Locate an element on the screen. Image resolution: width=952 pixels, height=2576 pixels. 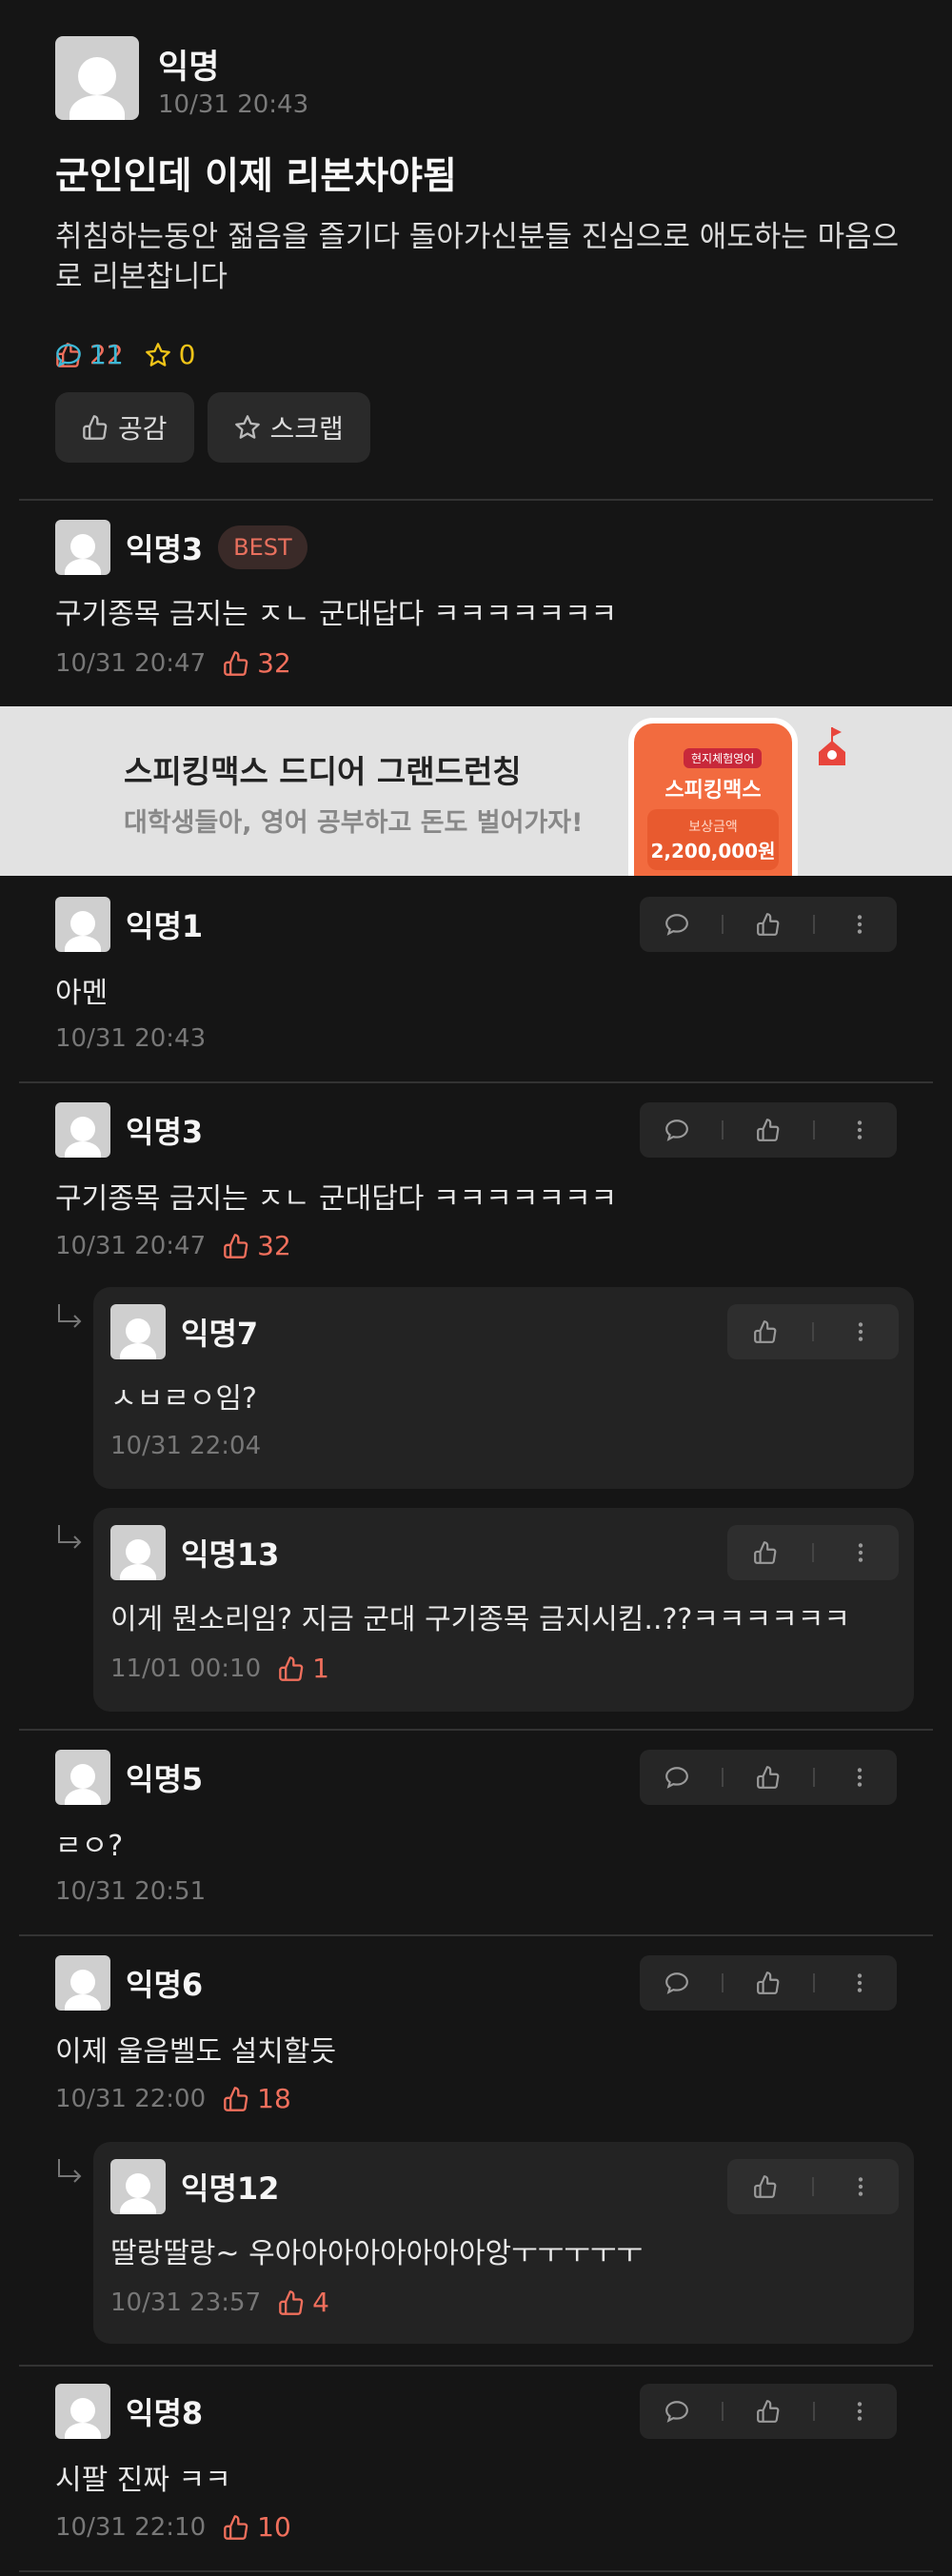
comment-meta: 10/31 23:57 4 is located at coordinates (219, 2302).